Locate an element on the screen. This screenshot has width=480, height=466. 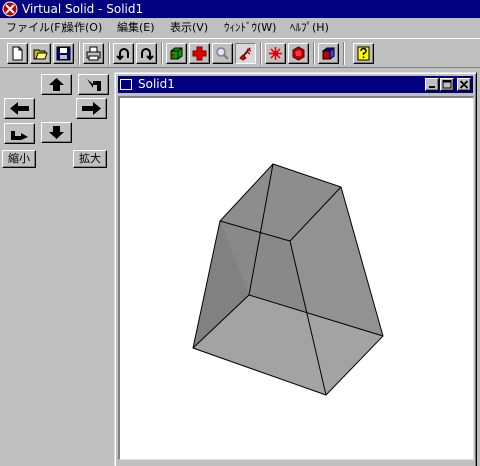
print-icon is located at coordinates (93, 53).